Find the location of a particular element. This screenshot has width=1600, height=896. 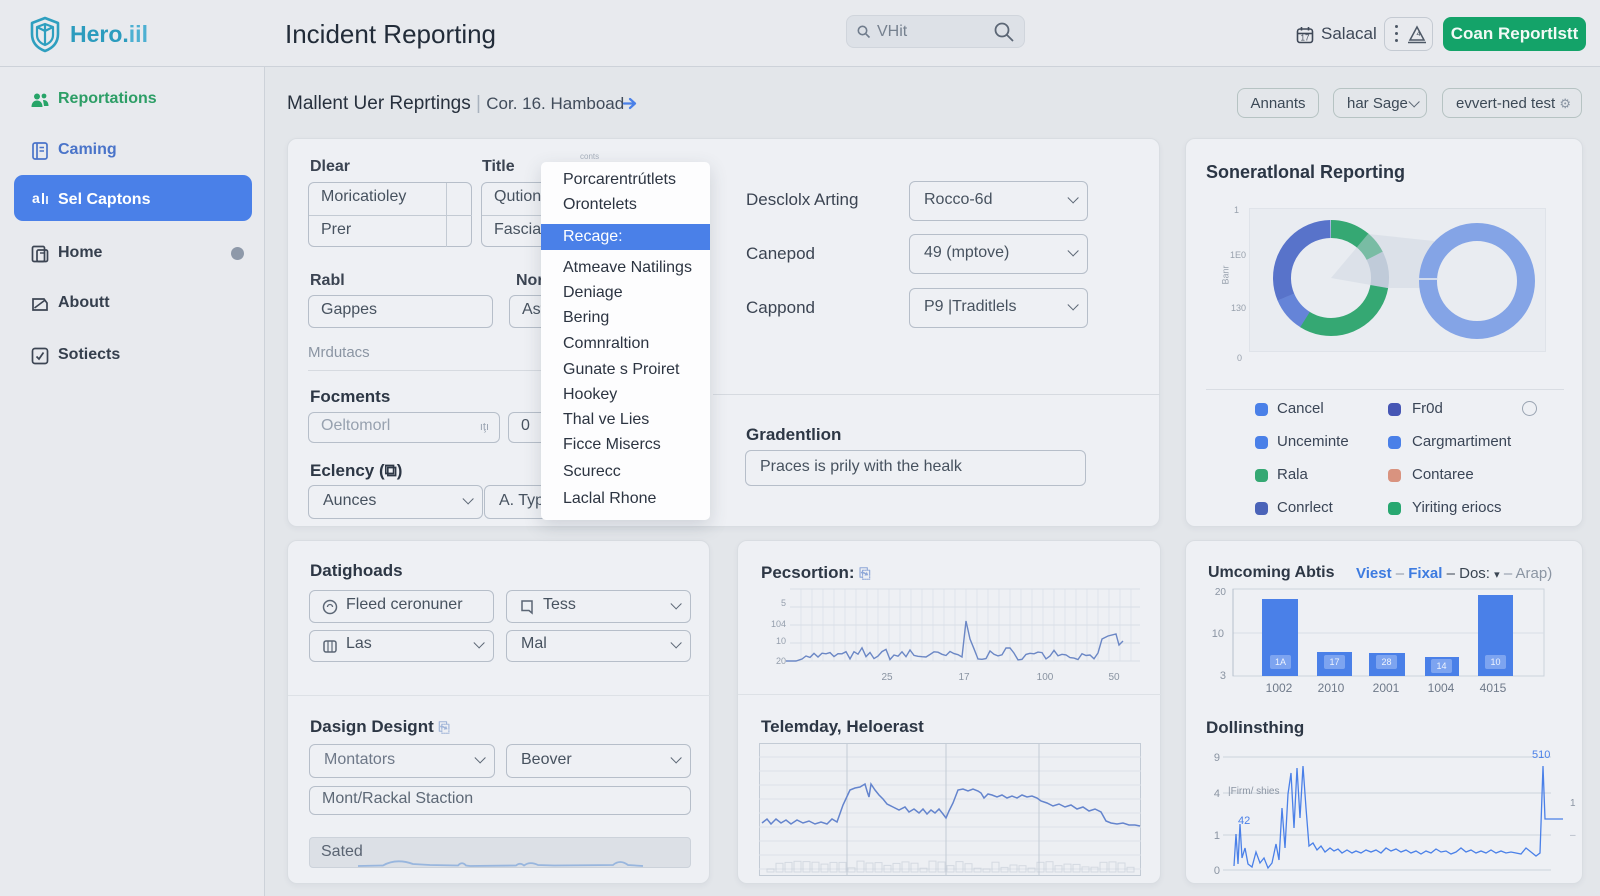

svg-text: 28 is located at coordinates (1386, 662).